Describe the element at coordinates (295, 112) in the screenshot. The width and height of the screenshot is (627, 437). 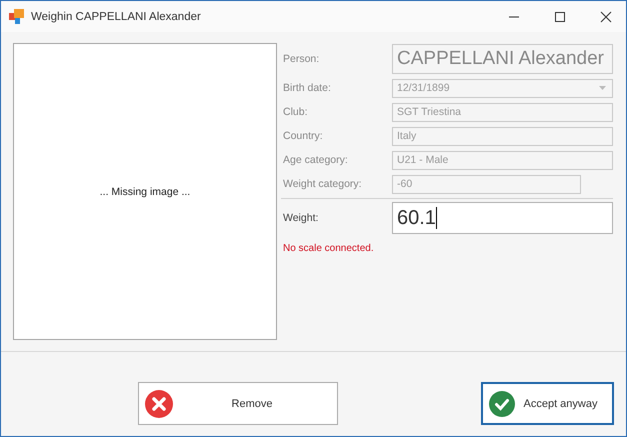
I see `field-label: Club:` at that location.